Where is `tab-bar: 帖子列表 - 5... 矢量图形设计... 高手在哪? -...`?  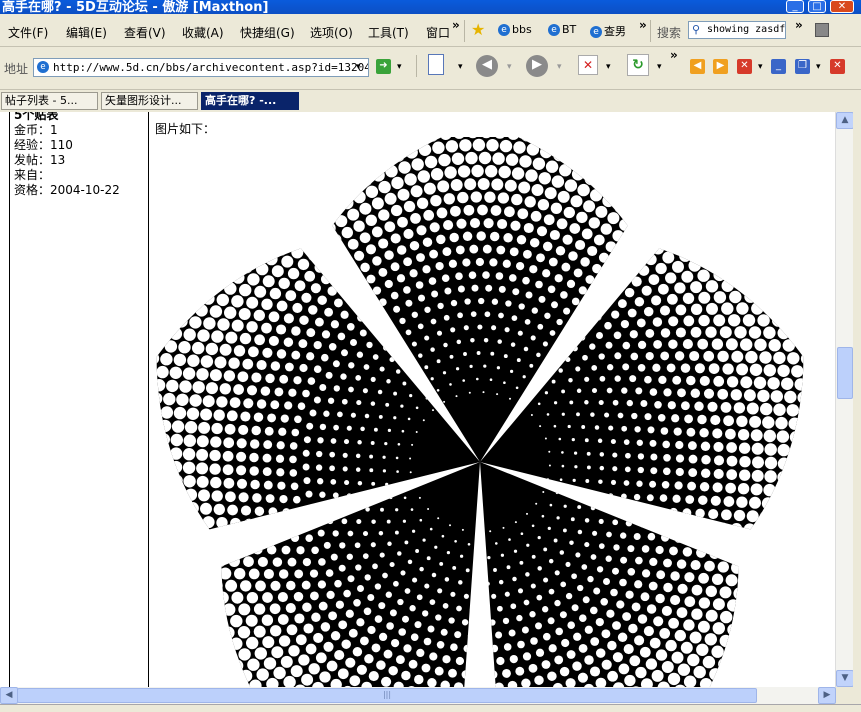
tab-bar: 帖子列表 - 5... 矢量图形设计... 高手在哪? -... is located at coordinates (430, 101).